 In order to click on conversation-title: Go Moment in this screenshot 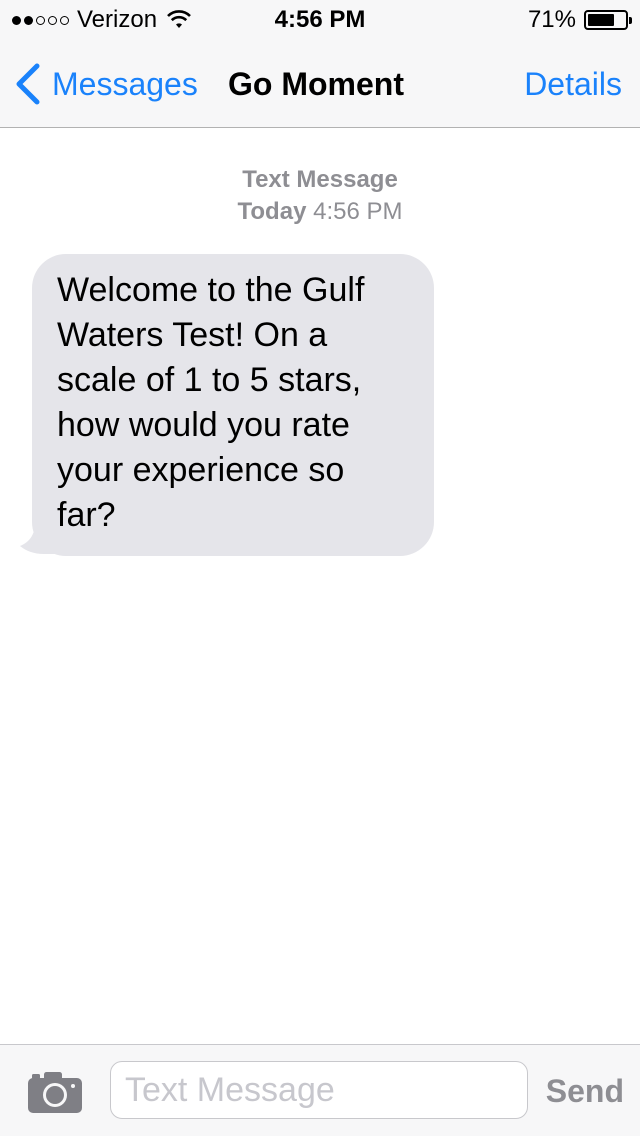, I will do `click(316, 84)`.